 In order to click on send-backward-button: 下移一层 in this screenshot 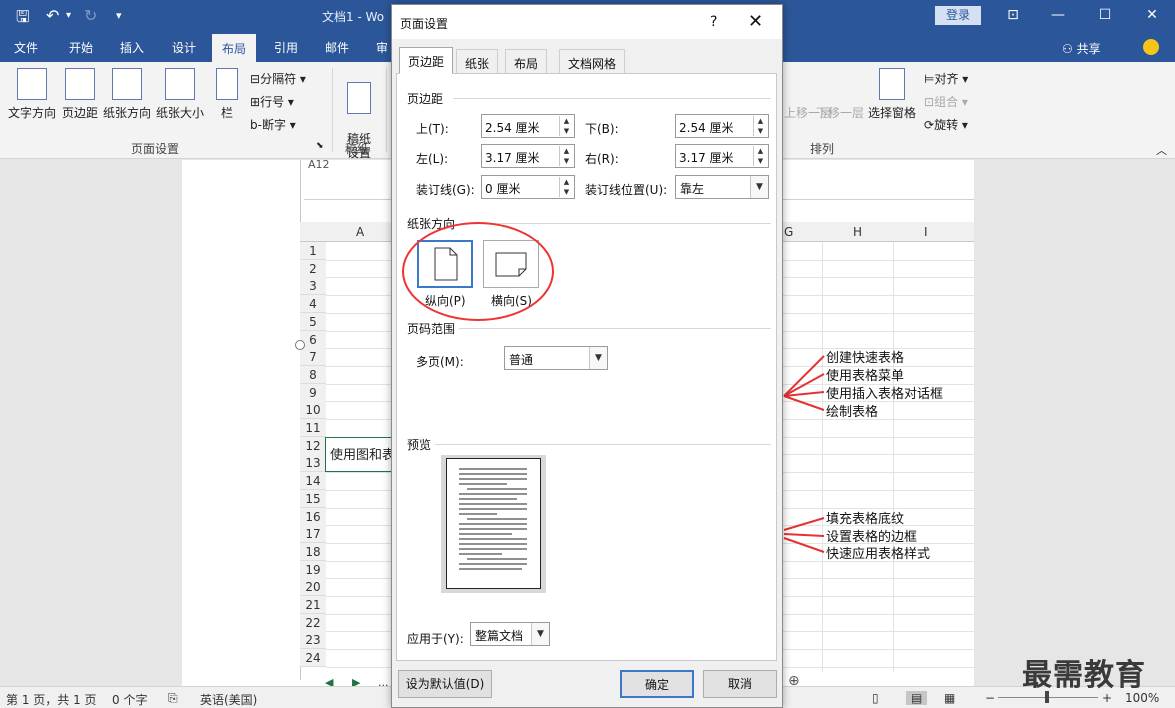, I will do `click(840, 112)`.